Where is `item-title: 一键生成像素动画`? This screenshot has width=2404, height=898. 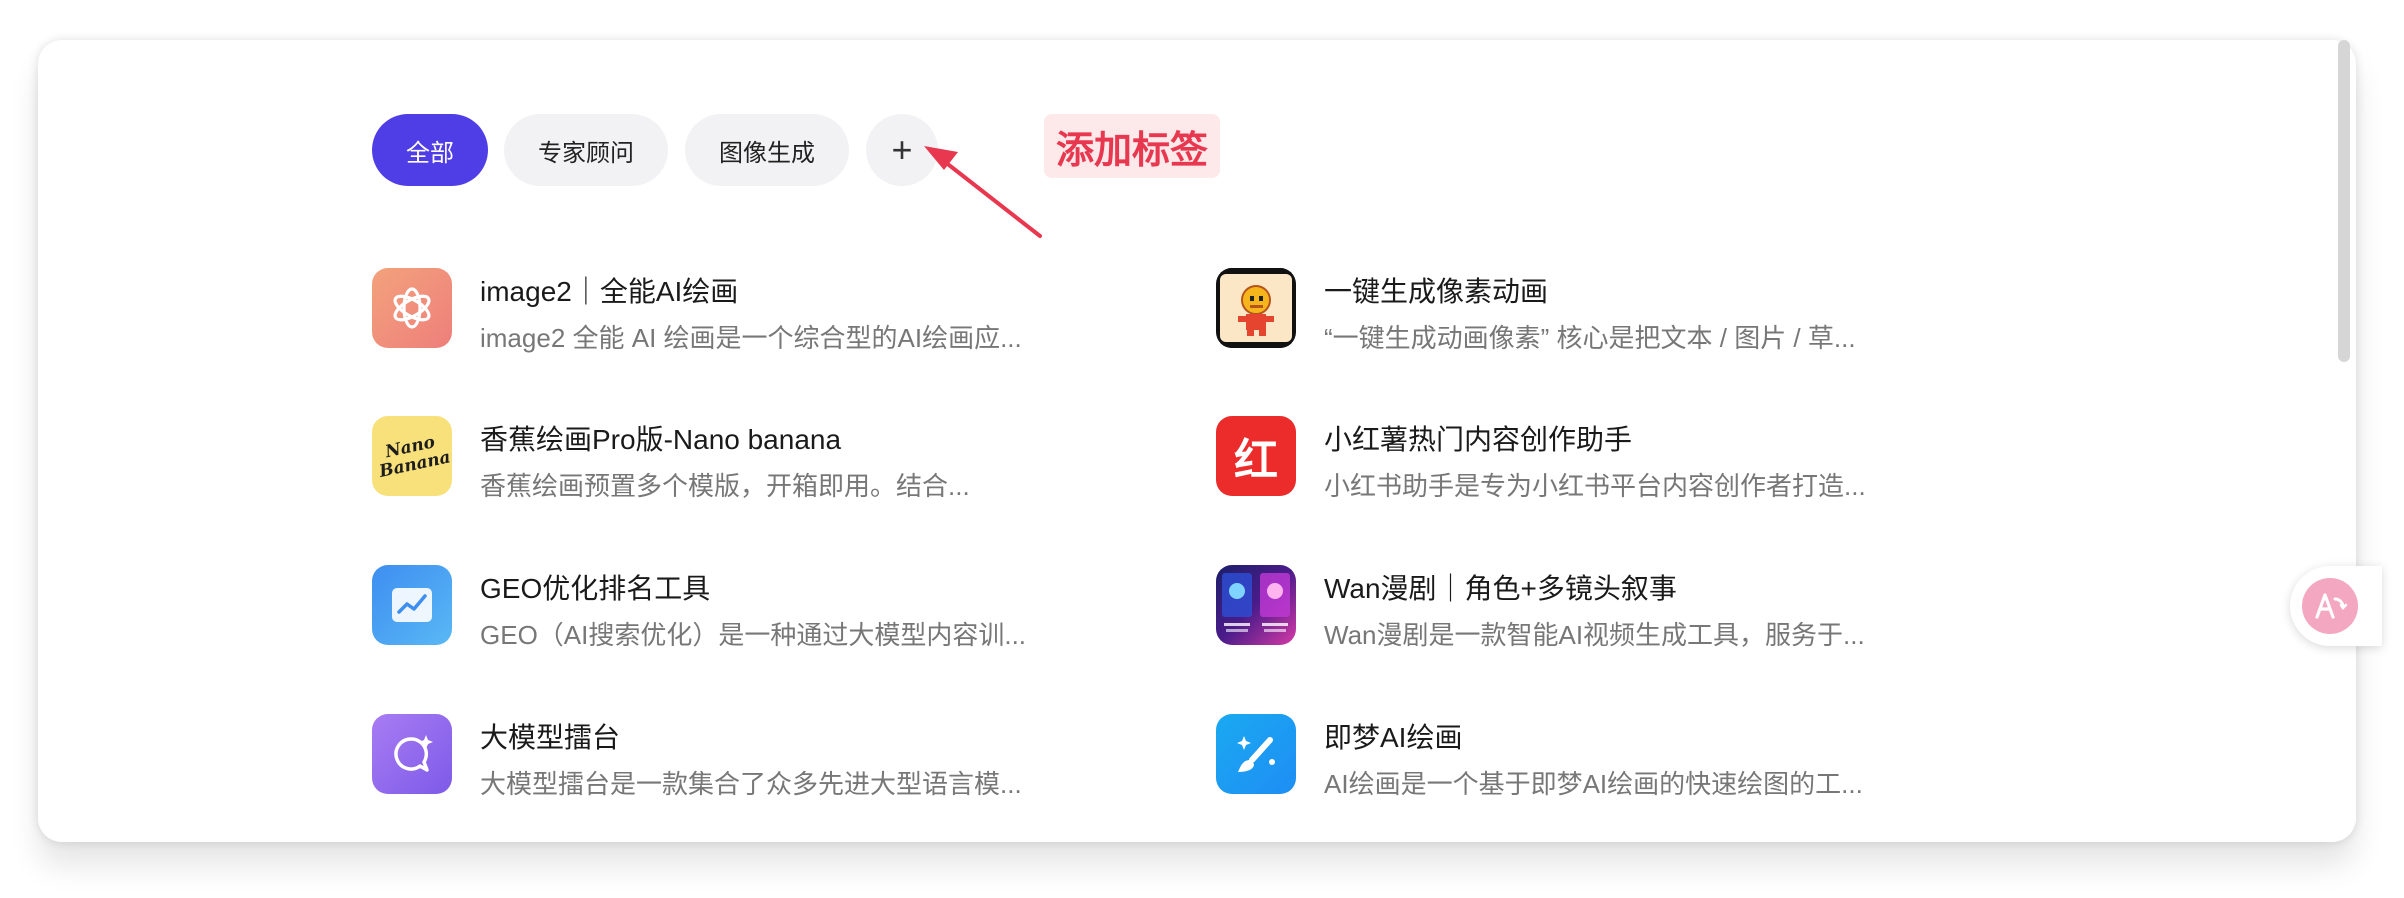
item-title: 一键生成像素动画 is located at coordinates (1436, 291).